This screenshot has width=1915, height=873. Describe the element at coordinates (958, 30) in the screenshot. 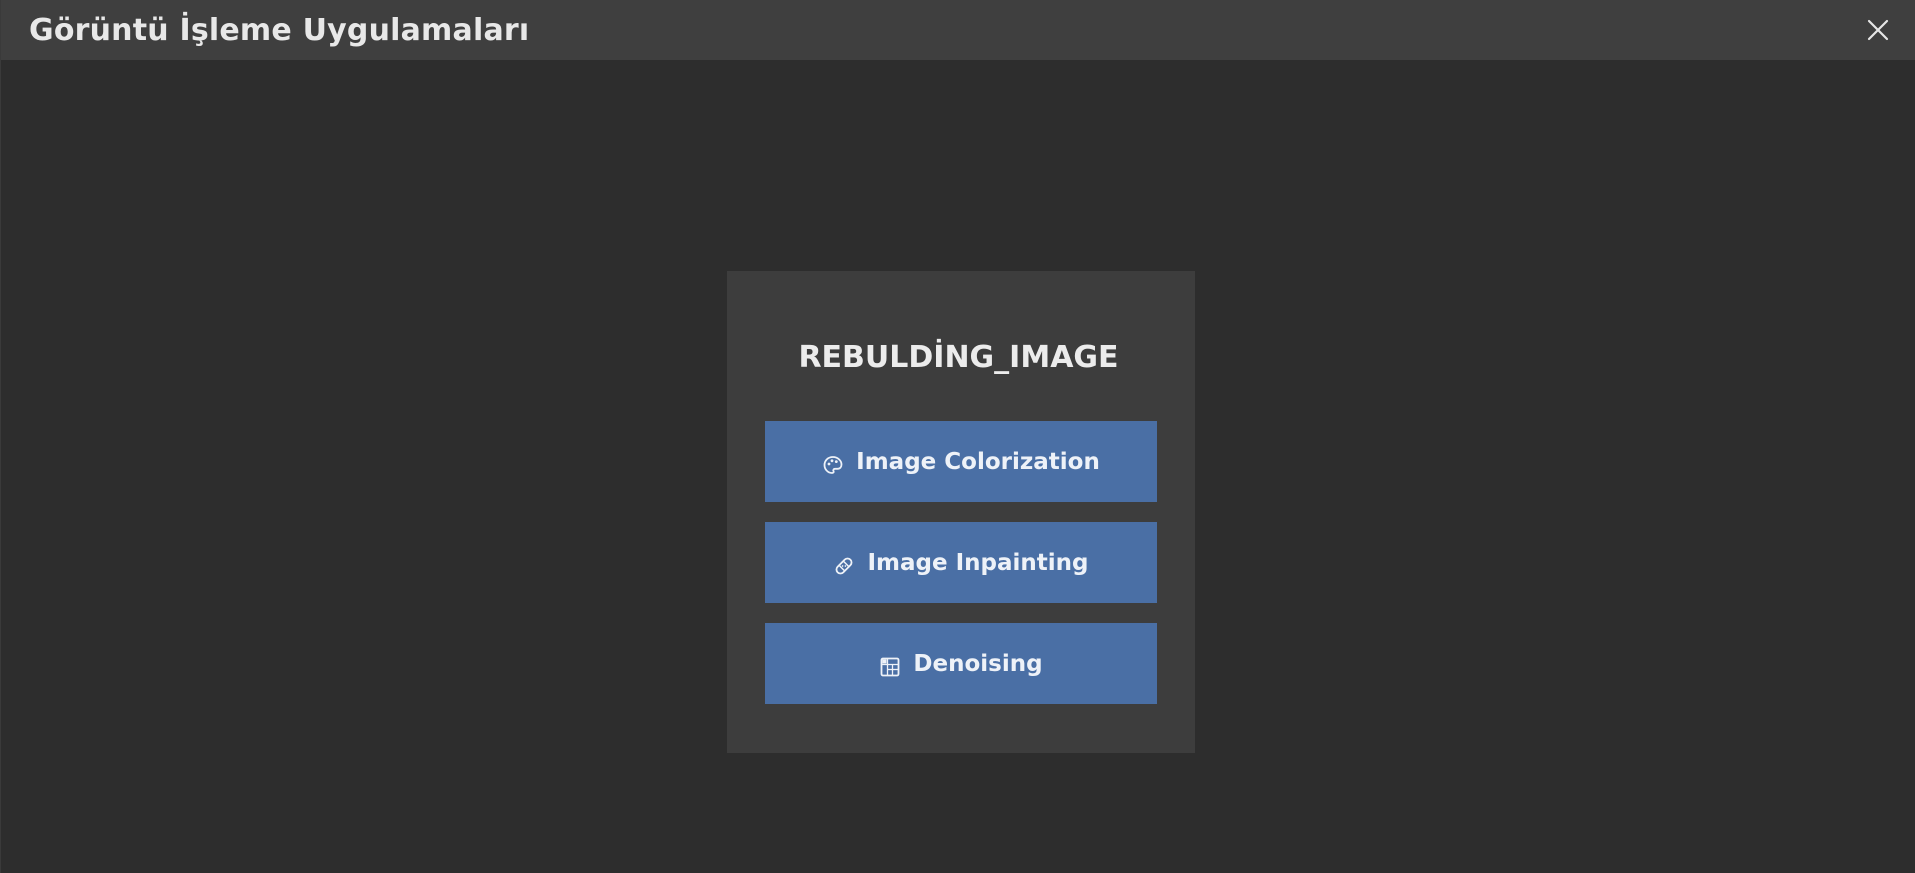

I see `title-bar: Görüntü İşleme Uygulamaları` at that location.